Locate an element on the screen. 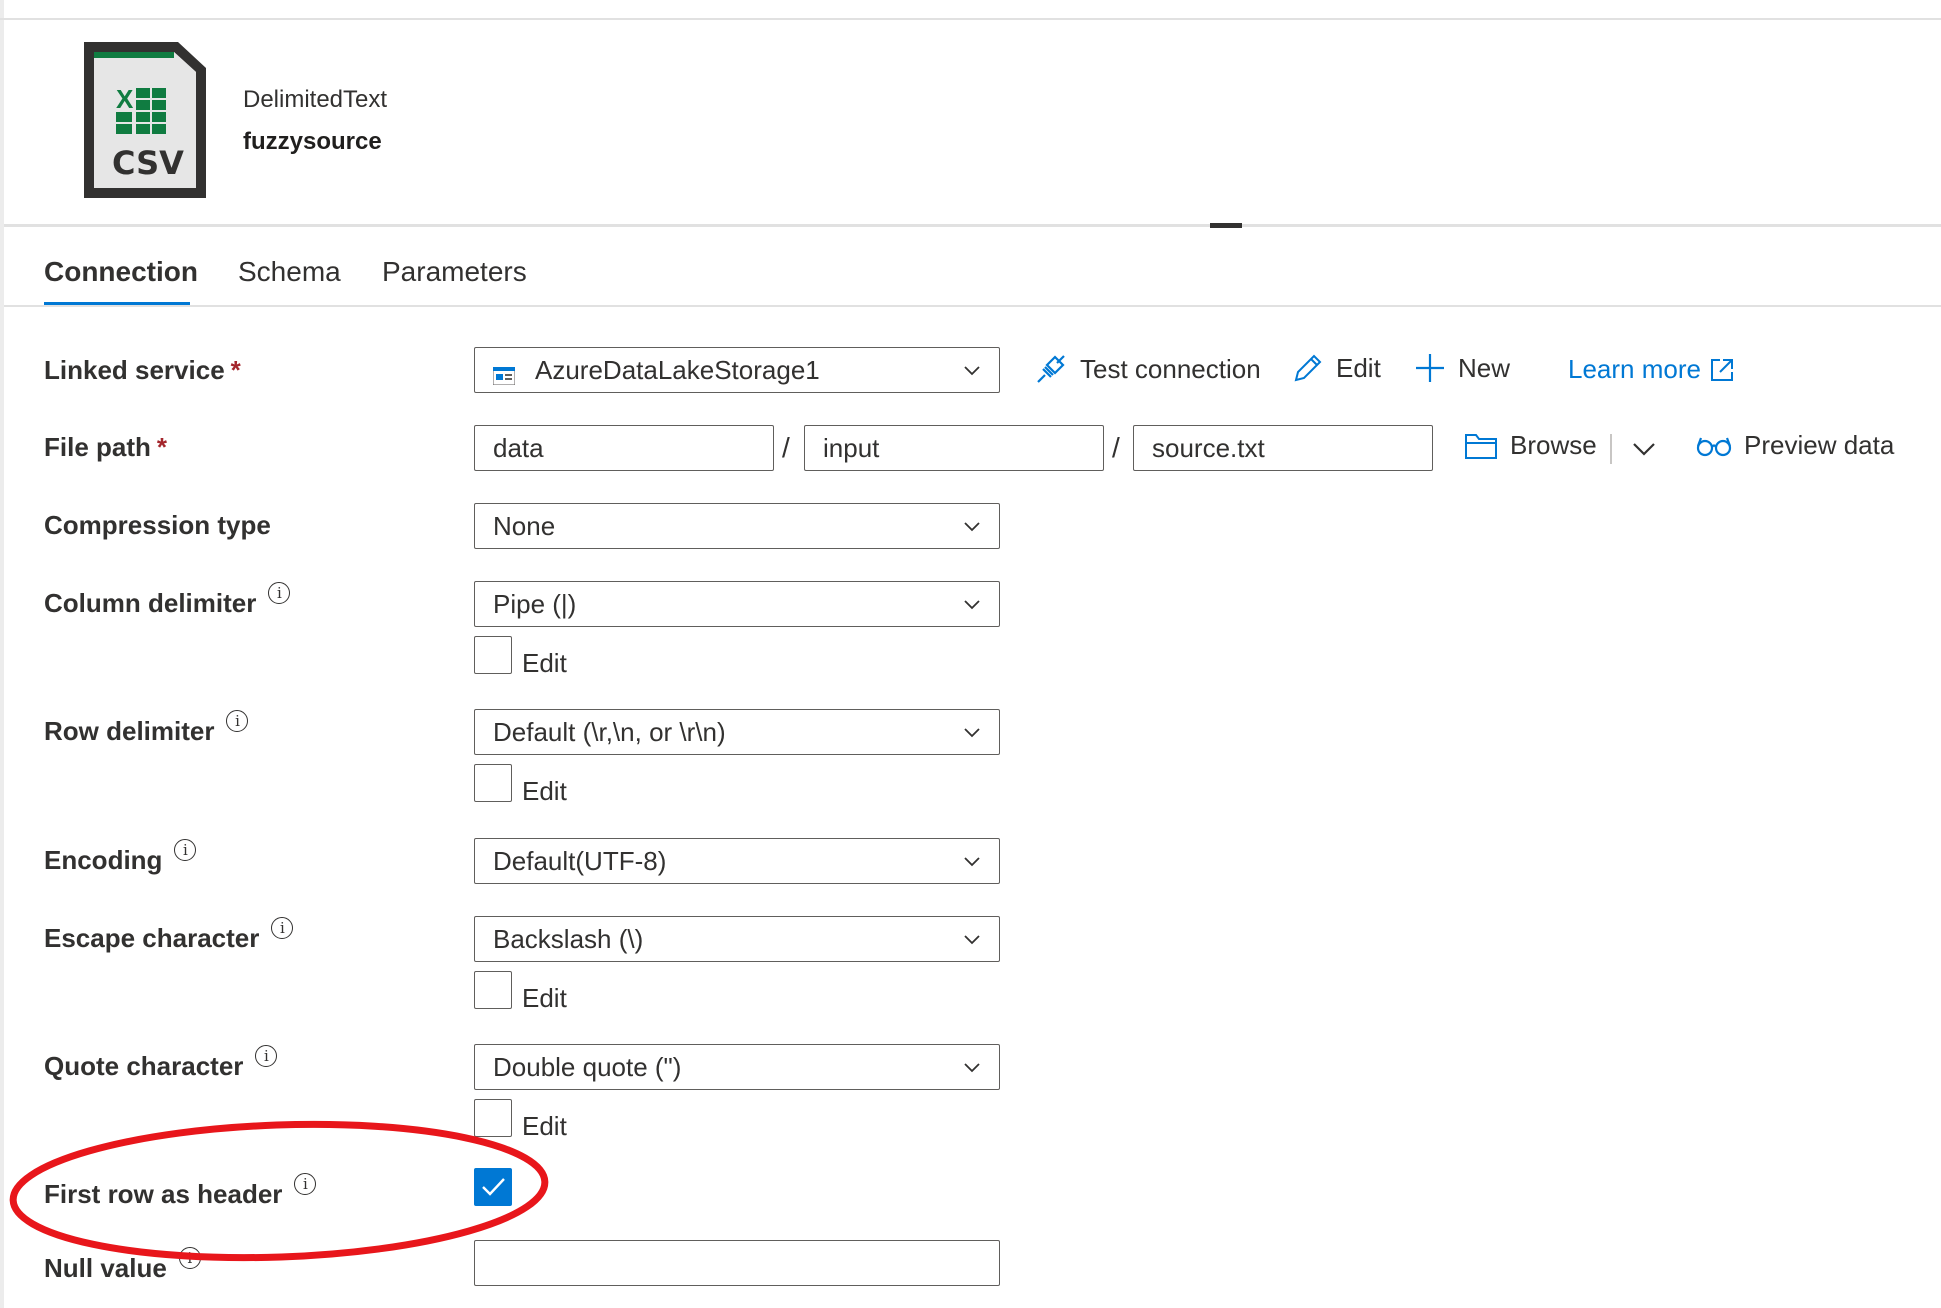 The height and width of the screenshot is (1308, 1941). column-delimiter-select: Pipe (|) is located at coordinates (737, 604).